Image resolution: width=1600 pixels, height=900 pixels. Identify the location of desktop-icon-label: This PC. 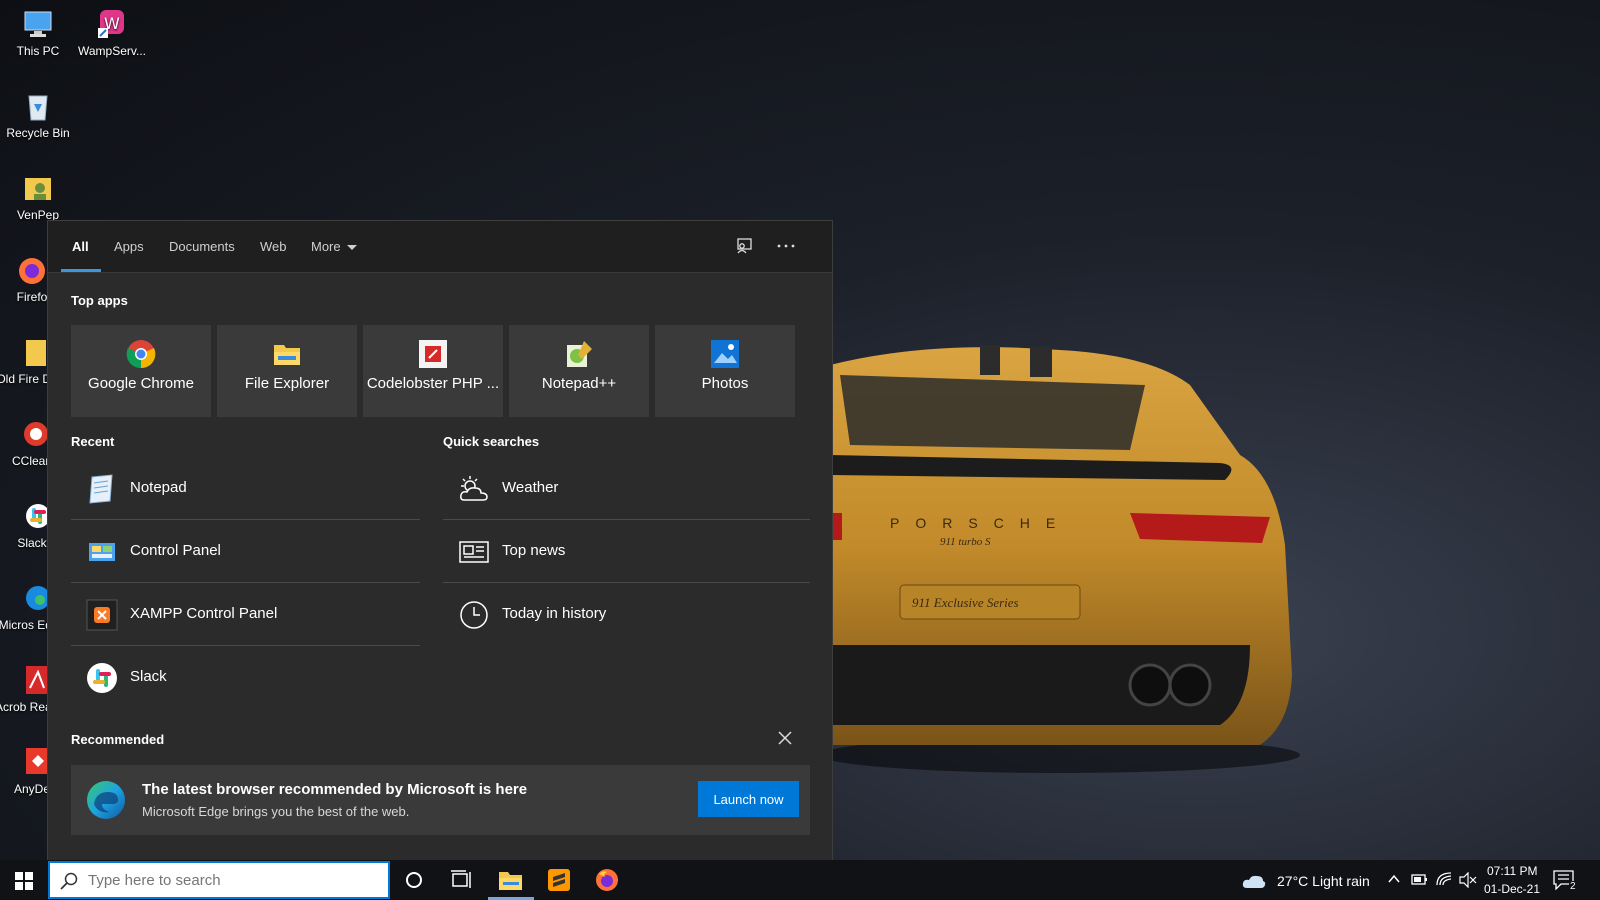
(38, 51).